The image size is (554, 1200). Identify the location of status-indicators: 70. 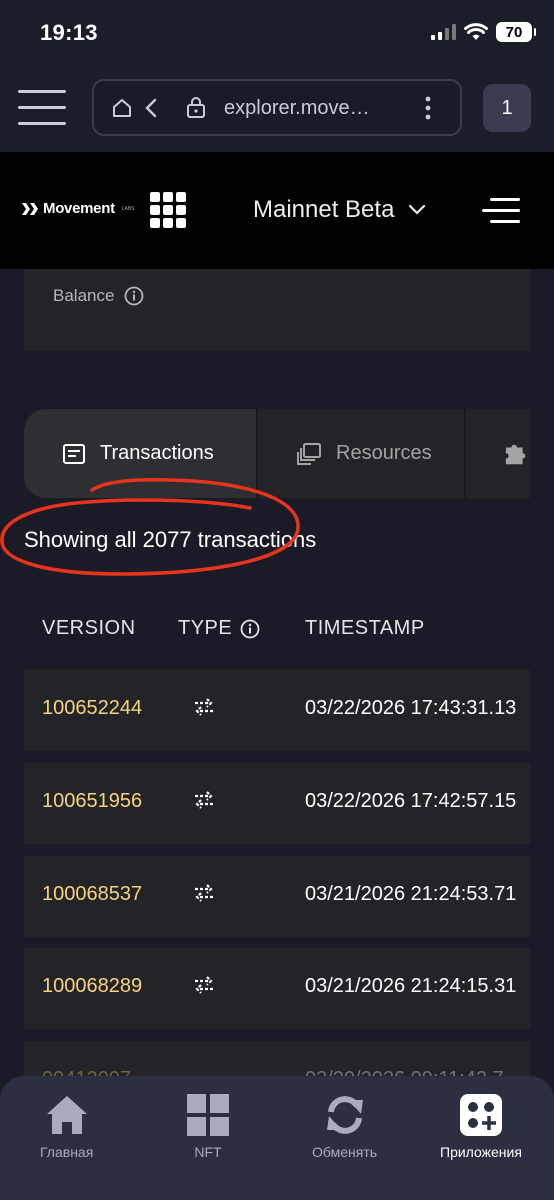
(483, 32).